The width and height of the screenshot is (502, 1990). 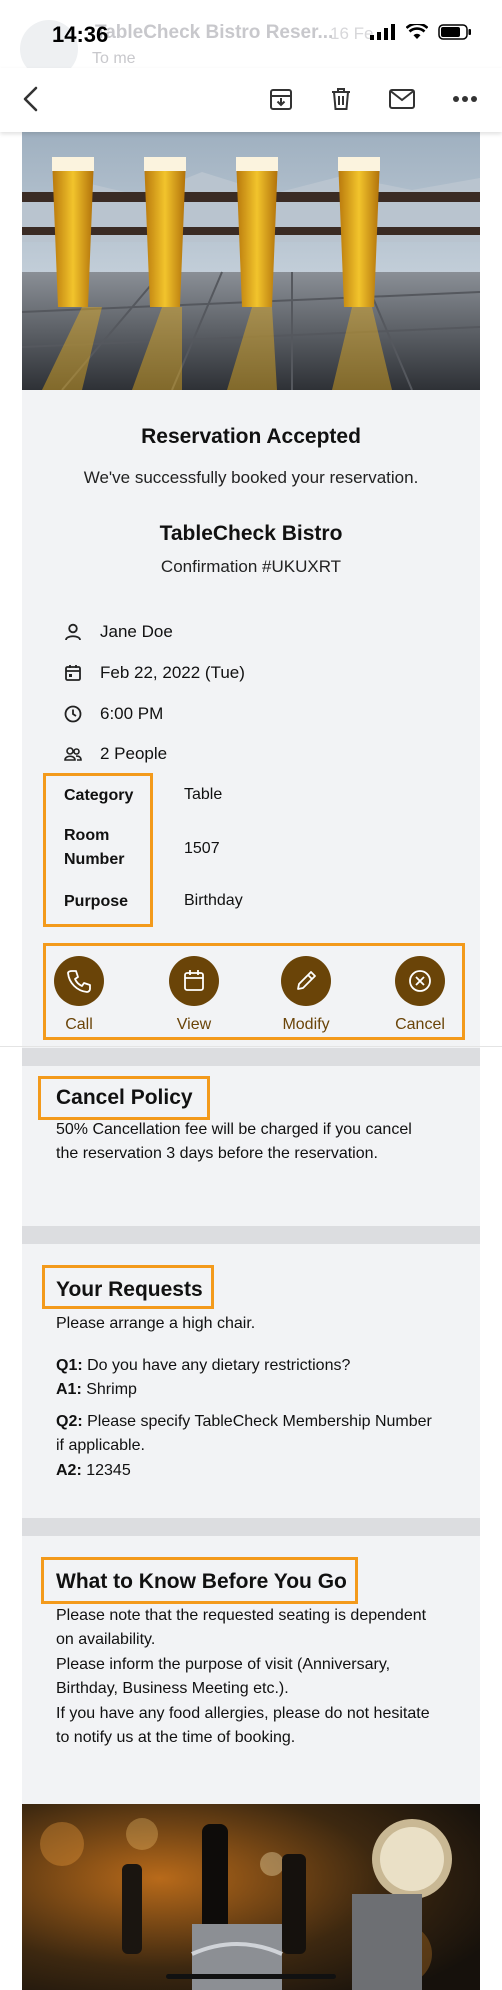 I want to click on recipient-label: To me, so click(x=114, y=58).